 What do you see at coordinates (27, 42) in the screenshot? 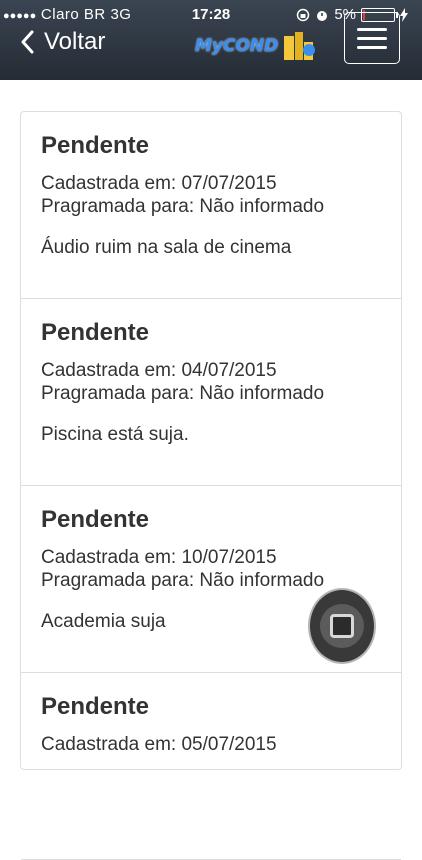
I see `chevron-left-icon` at bounding box center [27, 42].